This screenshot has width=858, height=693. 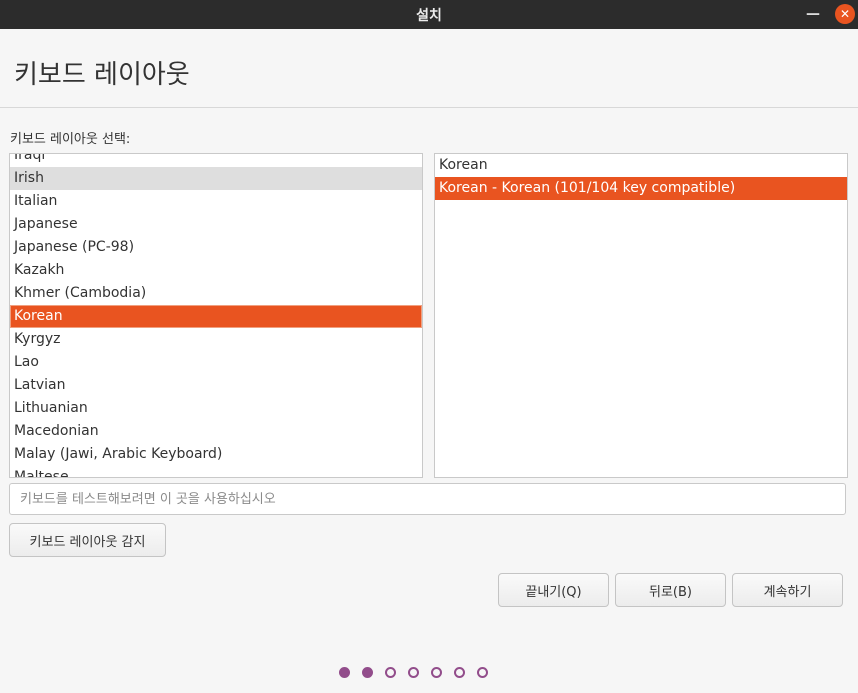 What do you see at coordinates (216, 431) in the screenshot?
I see `layout-list-item: Macedonian` at bounding box center [216, 431].